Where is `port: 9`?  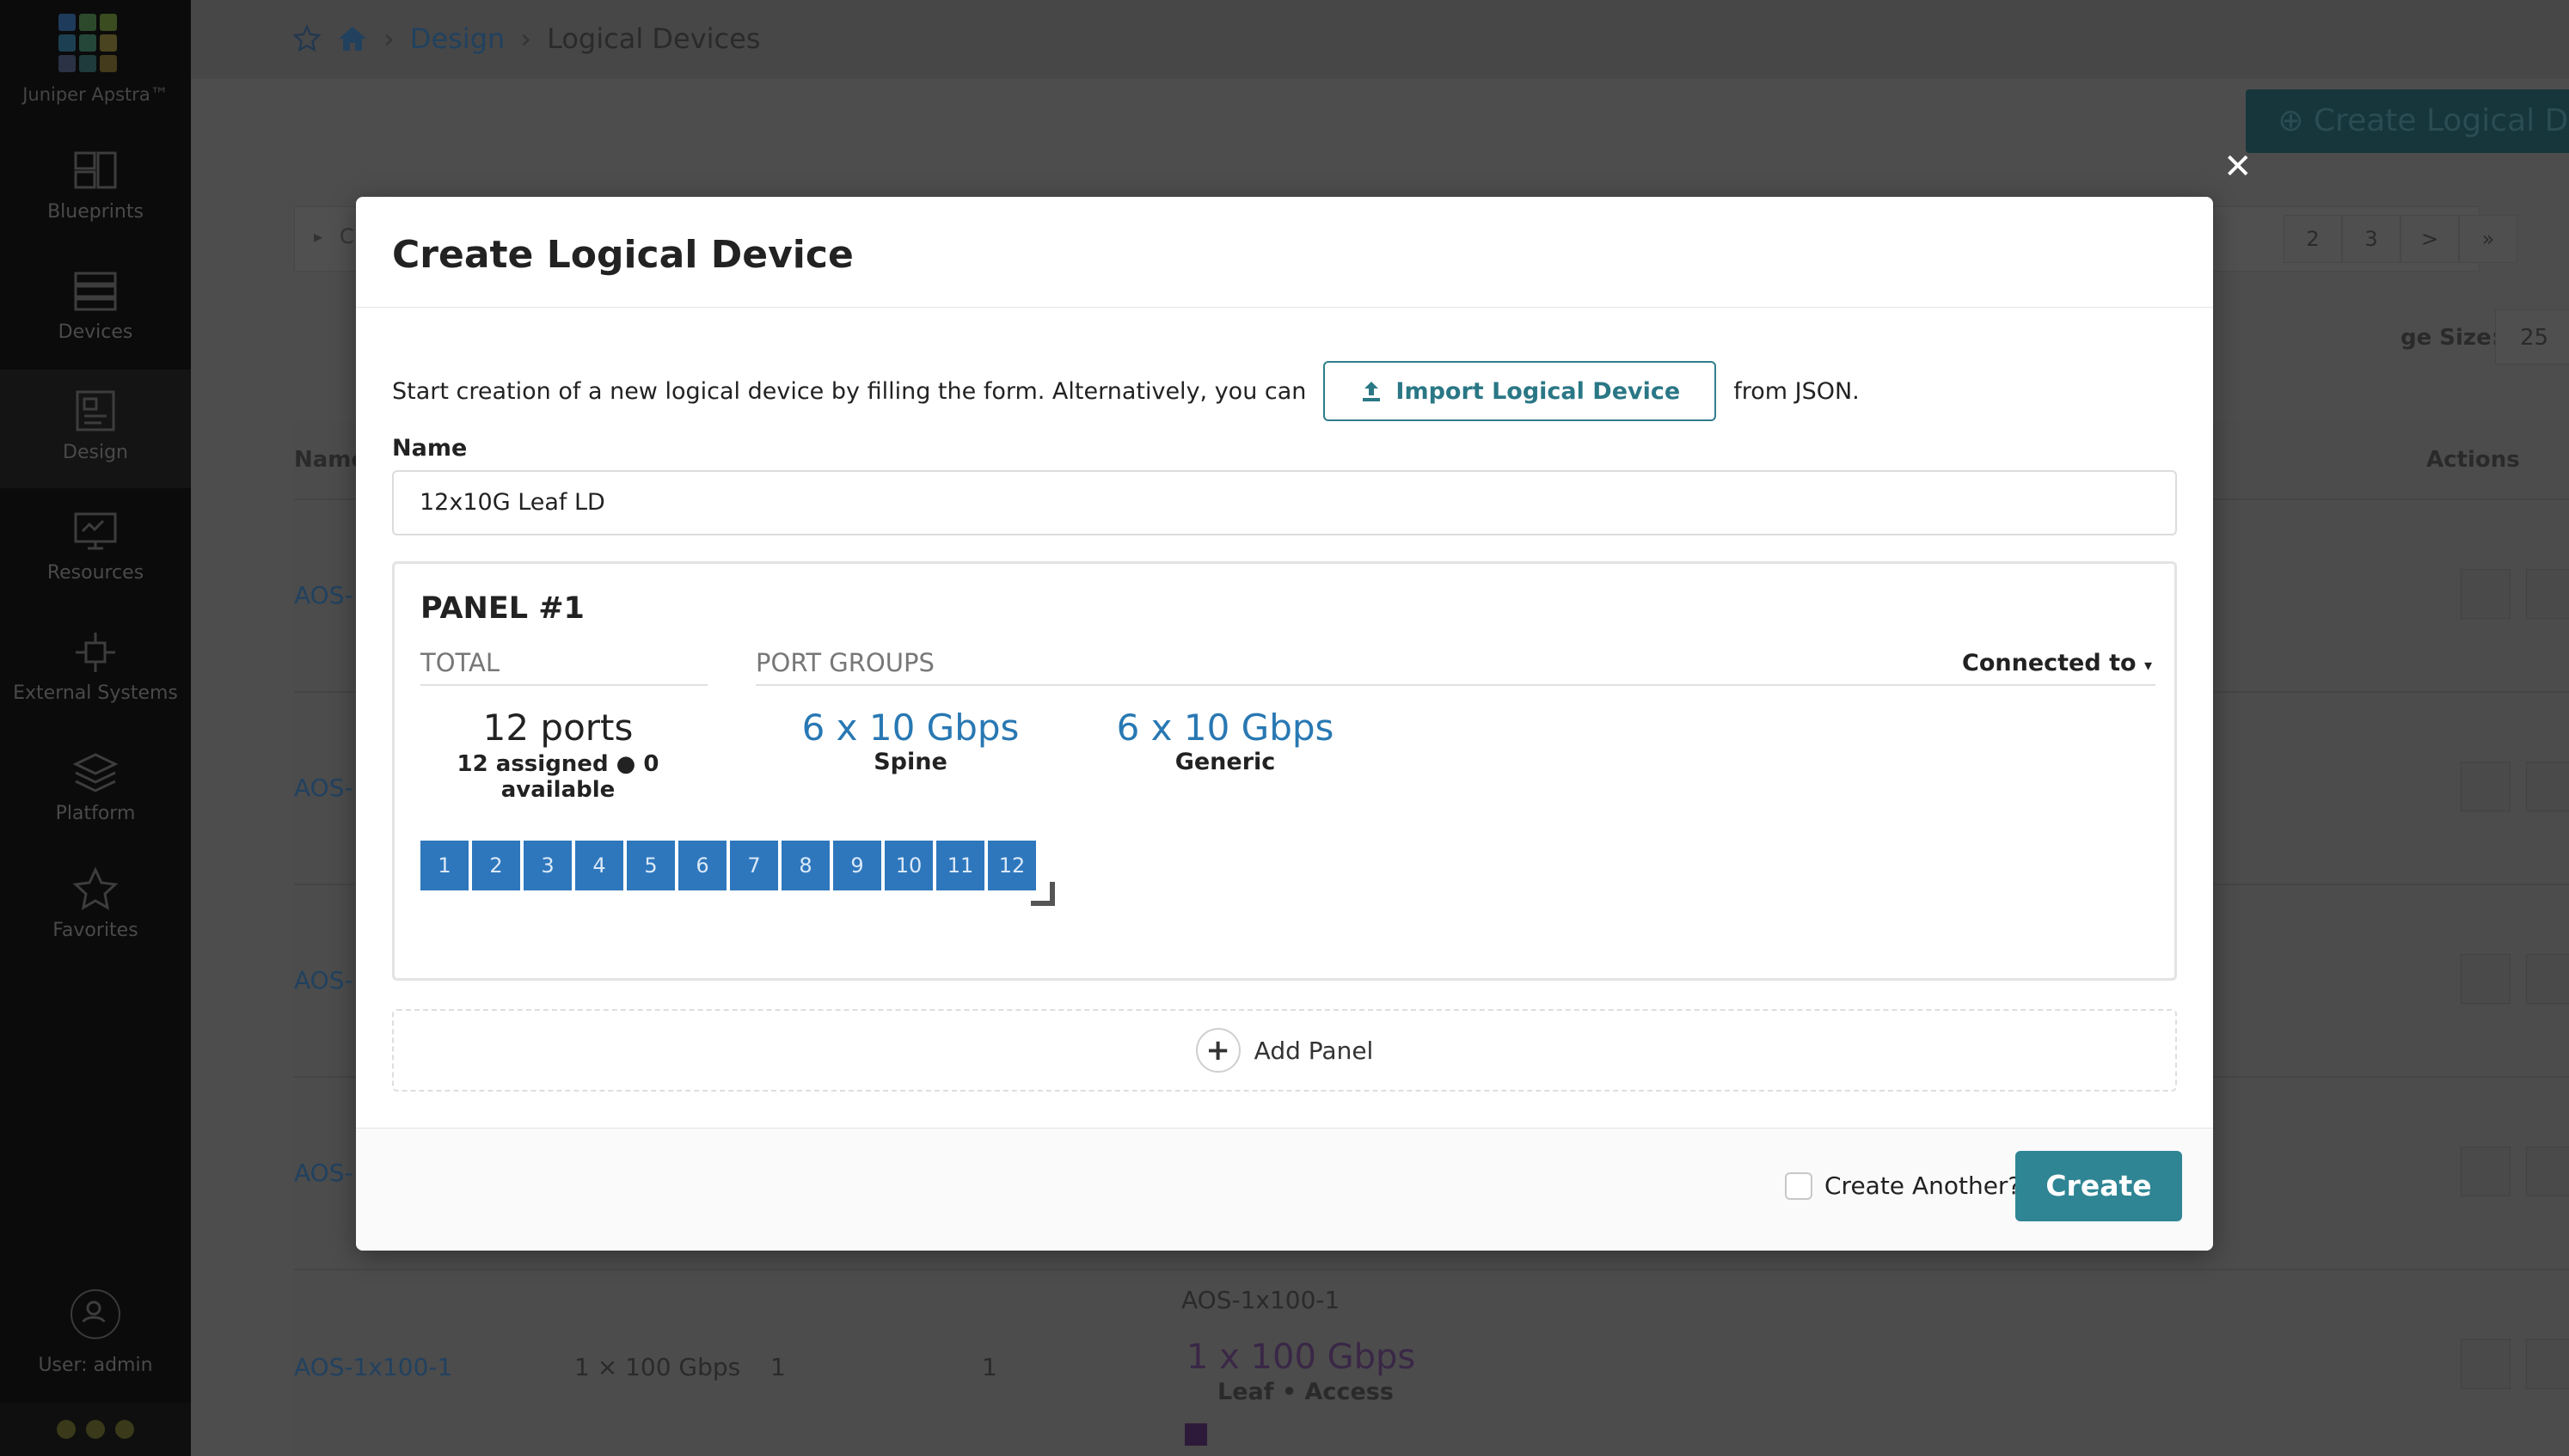
port: 9 is located at coordinates (857, 866).